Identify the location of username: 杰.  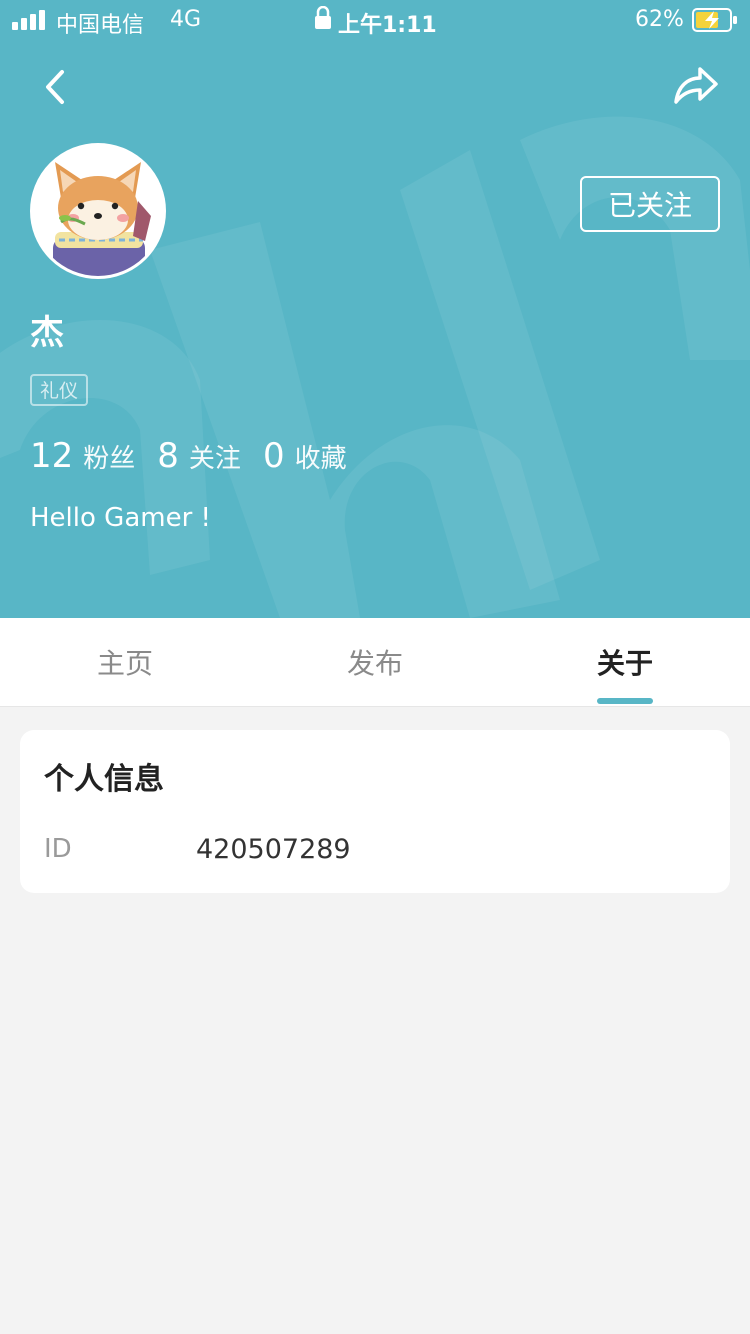
(47, 333).